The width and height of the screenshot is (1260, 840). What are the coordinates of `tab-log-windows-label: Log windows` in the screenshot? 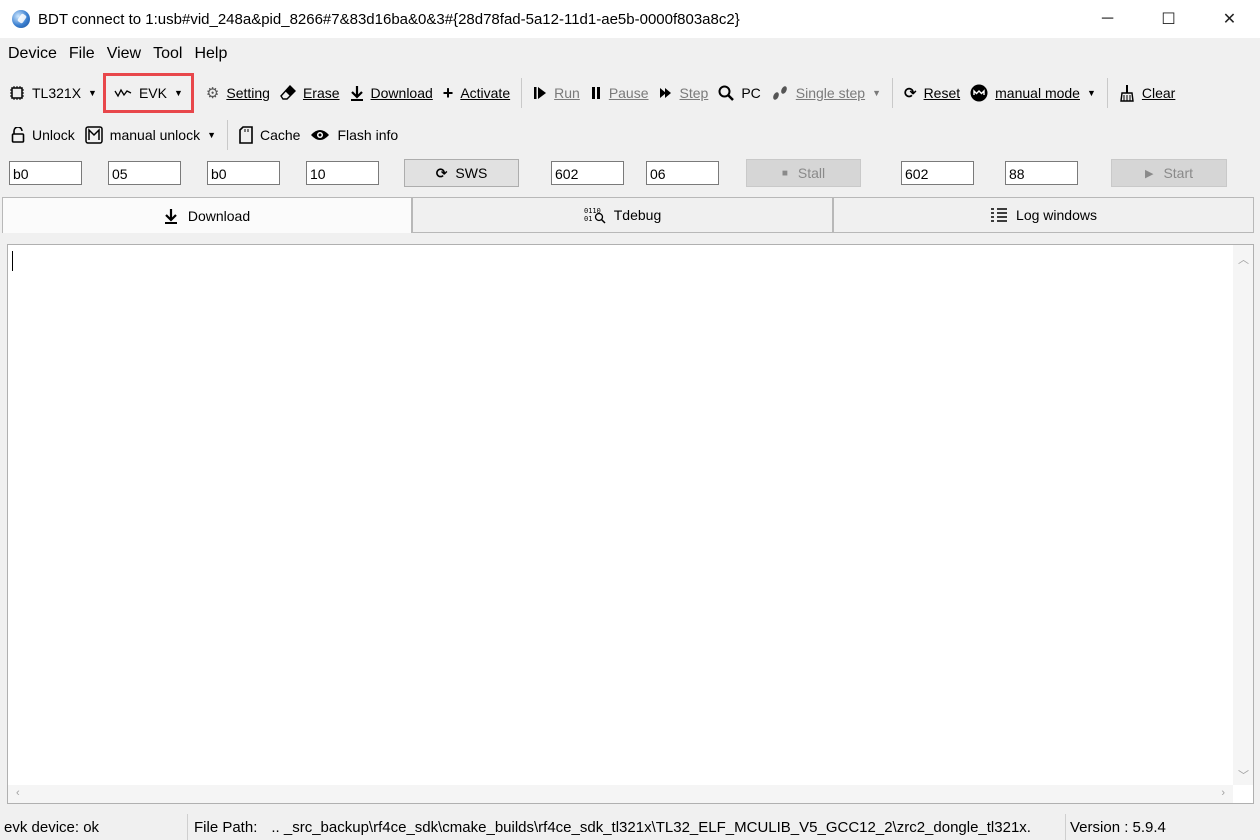 It's located at (1056, 215).